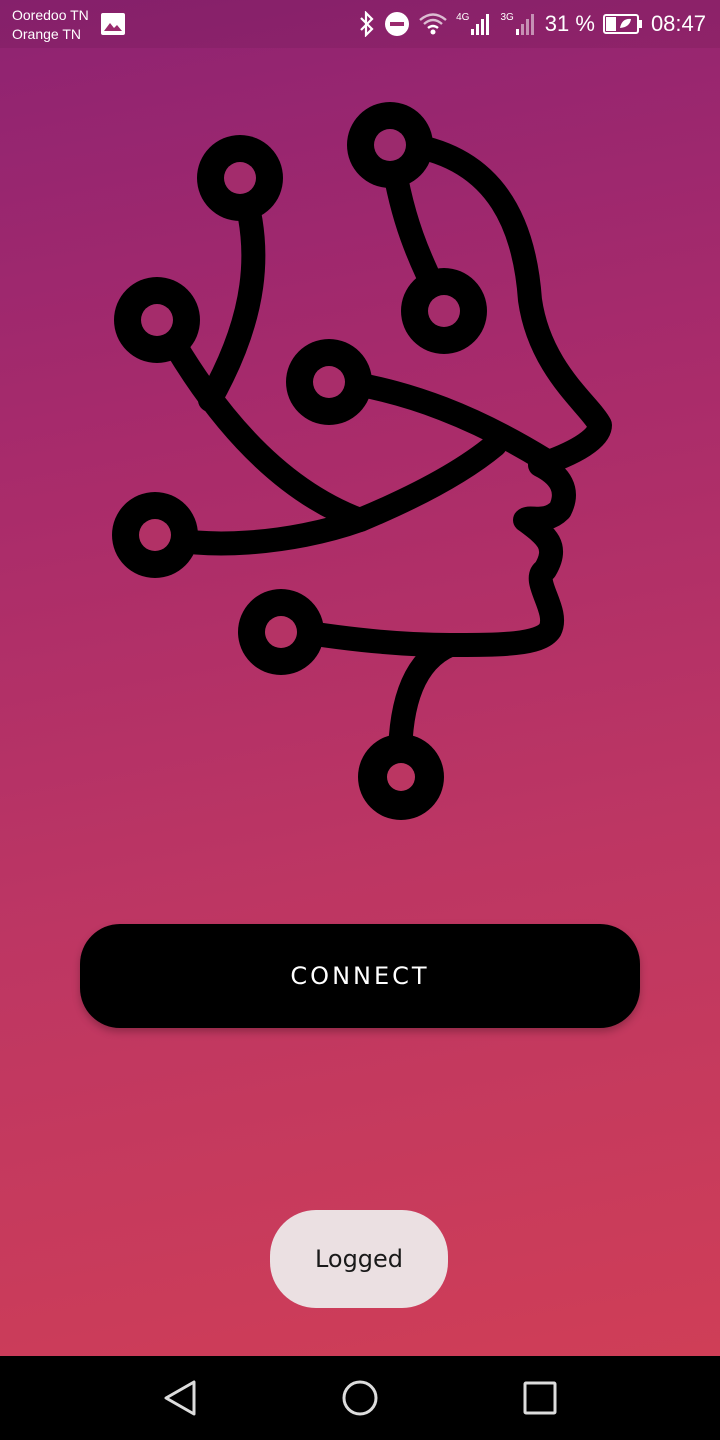  Describe the element at coordinates (359, 1259) in the screenshot. I see `toast-message: Logged` at that location.